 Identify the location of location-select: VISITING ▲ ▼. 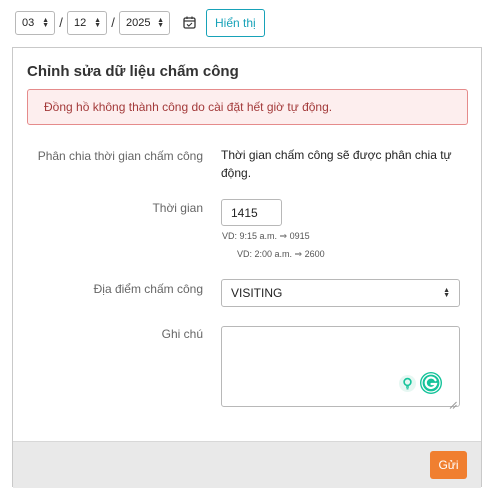
(340, 293).